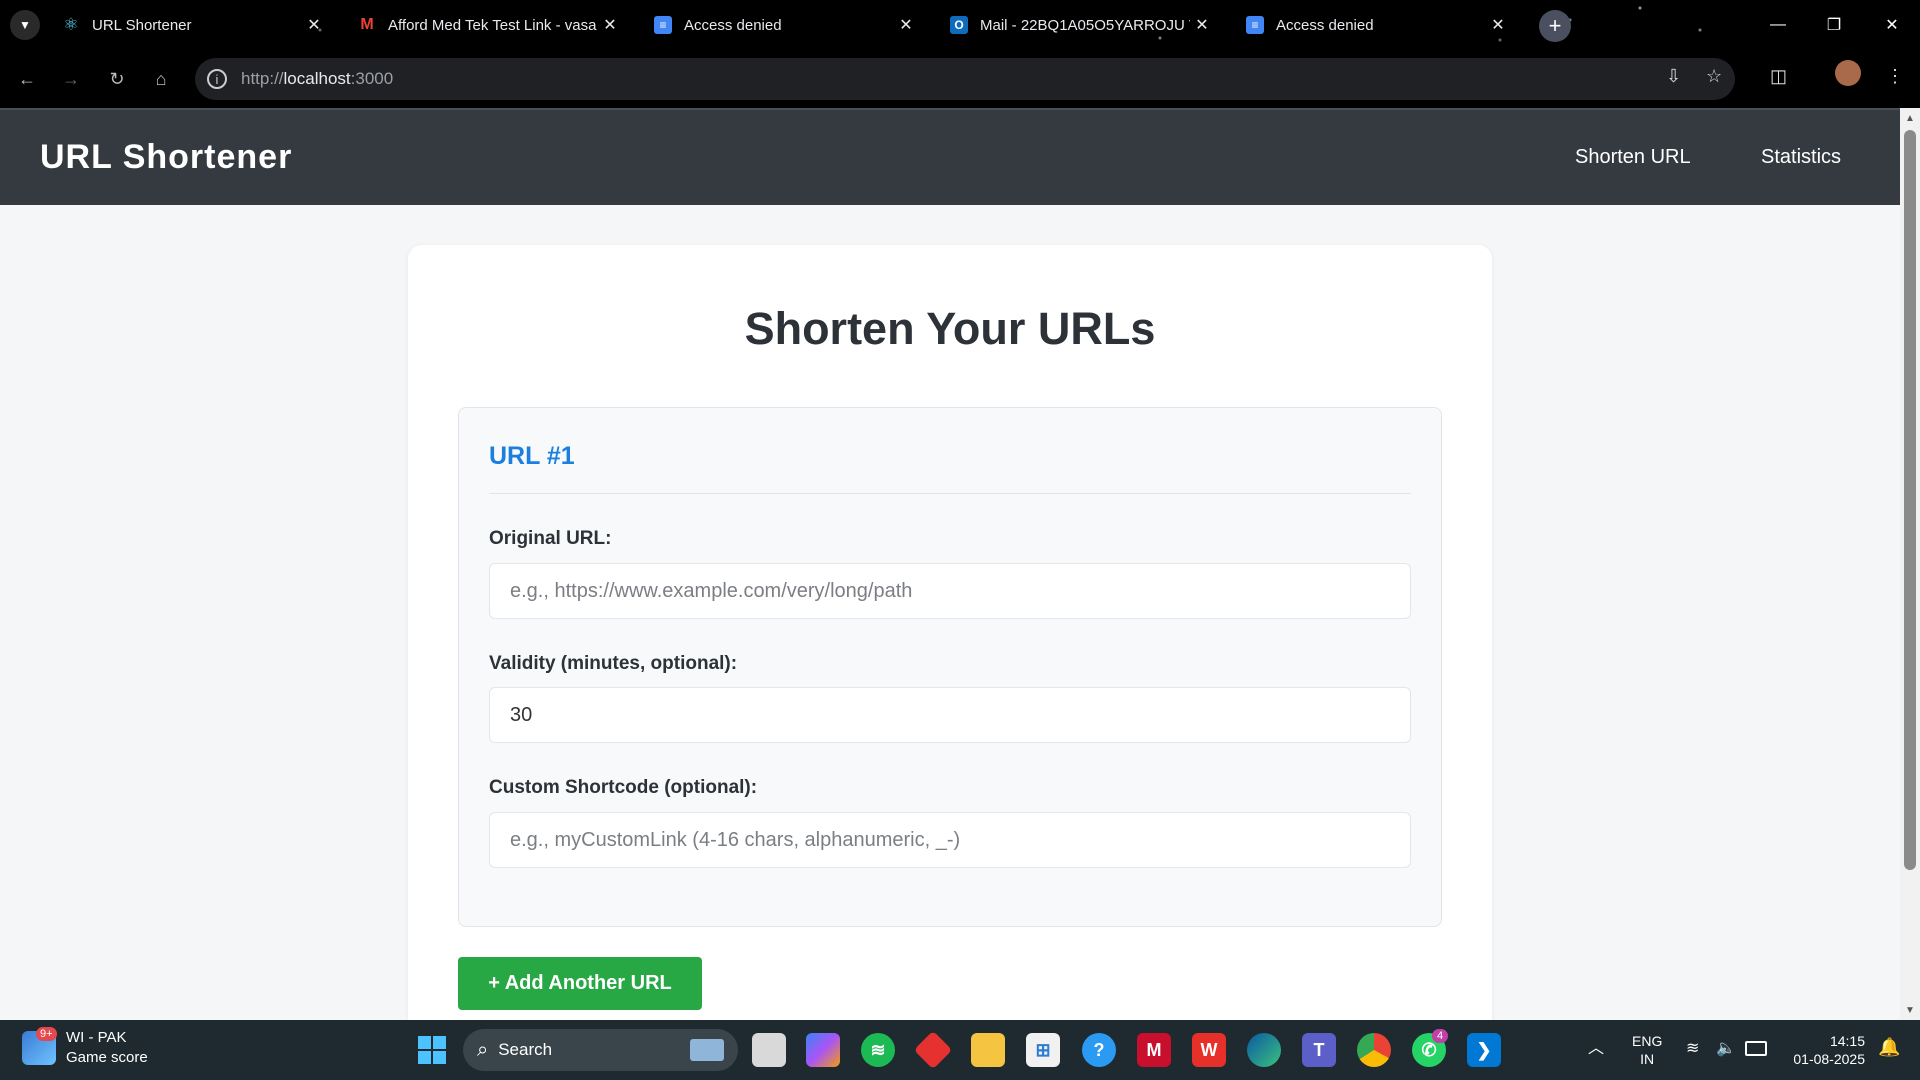 The width and height of the screenshot is (1920, 1080). I want to click on shortcode-label: Custom Shortcode (optional):, so click(623, 787).